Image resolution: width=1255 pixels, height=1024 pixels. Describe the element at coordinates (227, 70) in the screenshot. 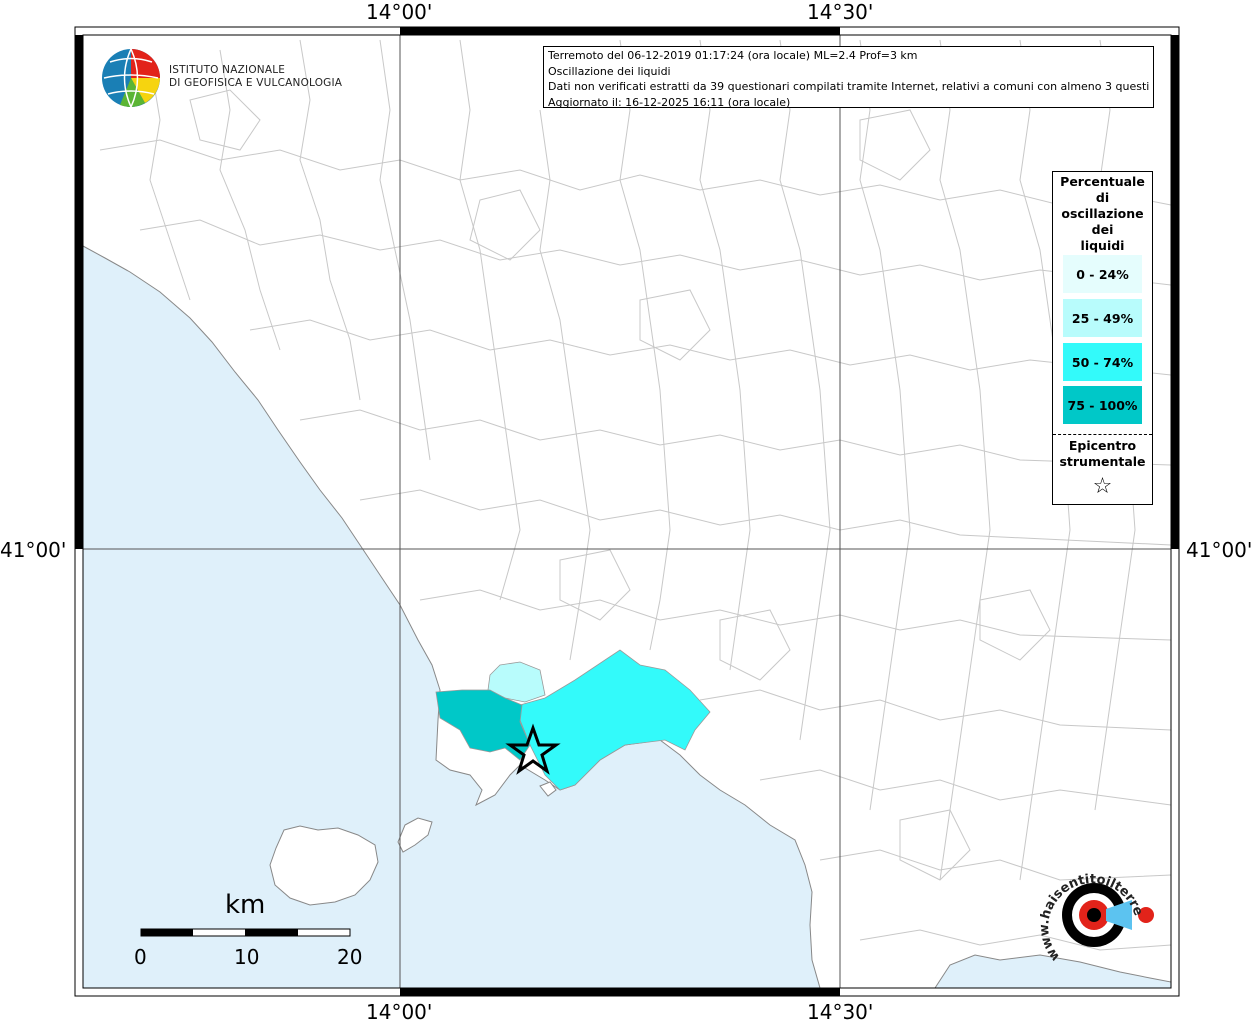

I see `logo-line-1: ISTITUTO NAZIONALE` at that location.